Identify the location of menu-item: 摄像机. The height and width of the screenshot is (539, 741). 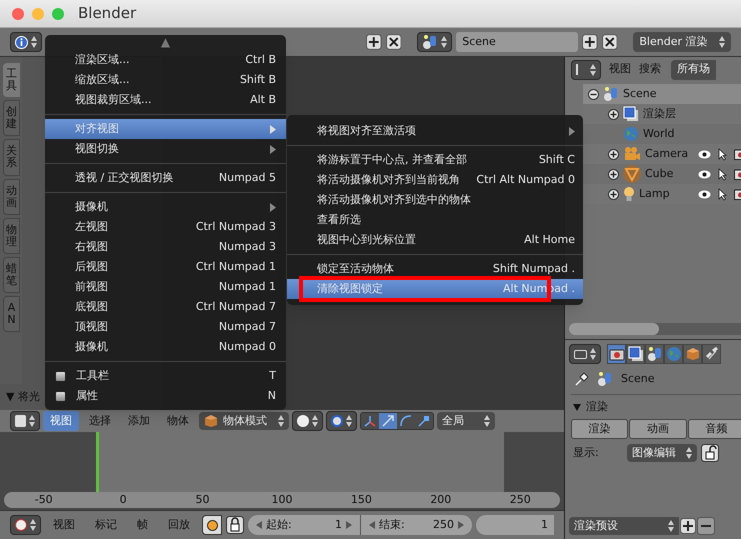
(165, 207).